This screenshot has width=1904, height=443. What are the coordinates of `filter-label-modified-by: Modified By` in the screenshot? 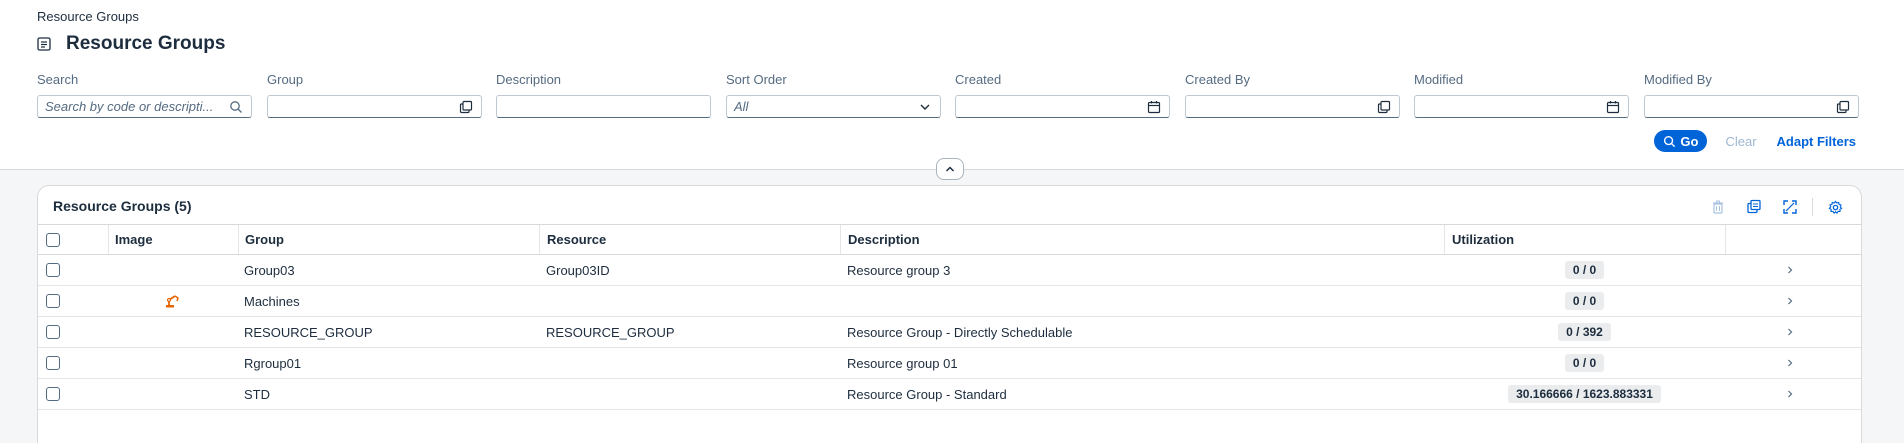 It's located at (1678, 79).